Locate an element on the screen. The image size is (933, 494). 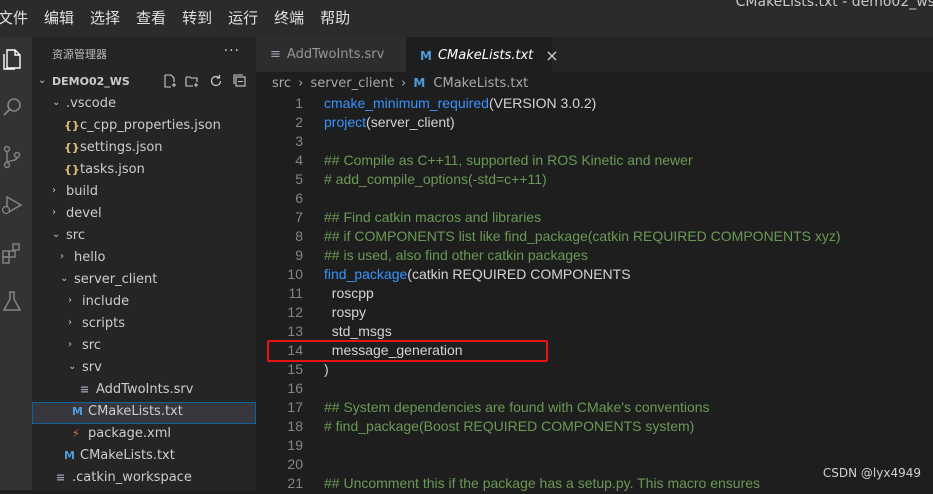
code-text: cmake_minimum_required(VERSION 3.0.2) is located at coordinates (460, 103).